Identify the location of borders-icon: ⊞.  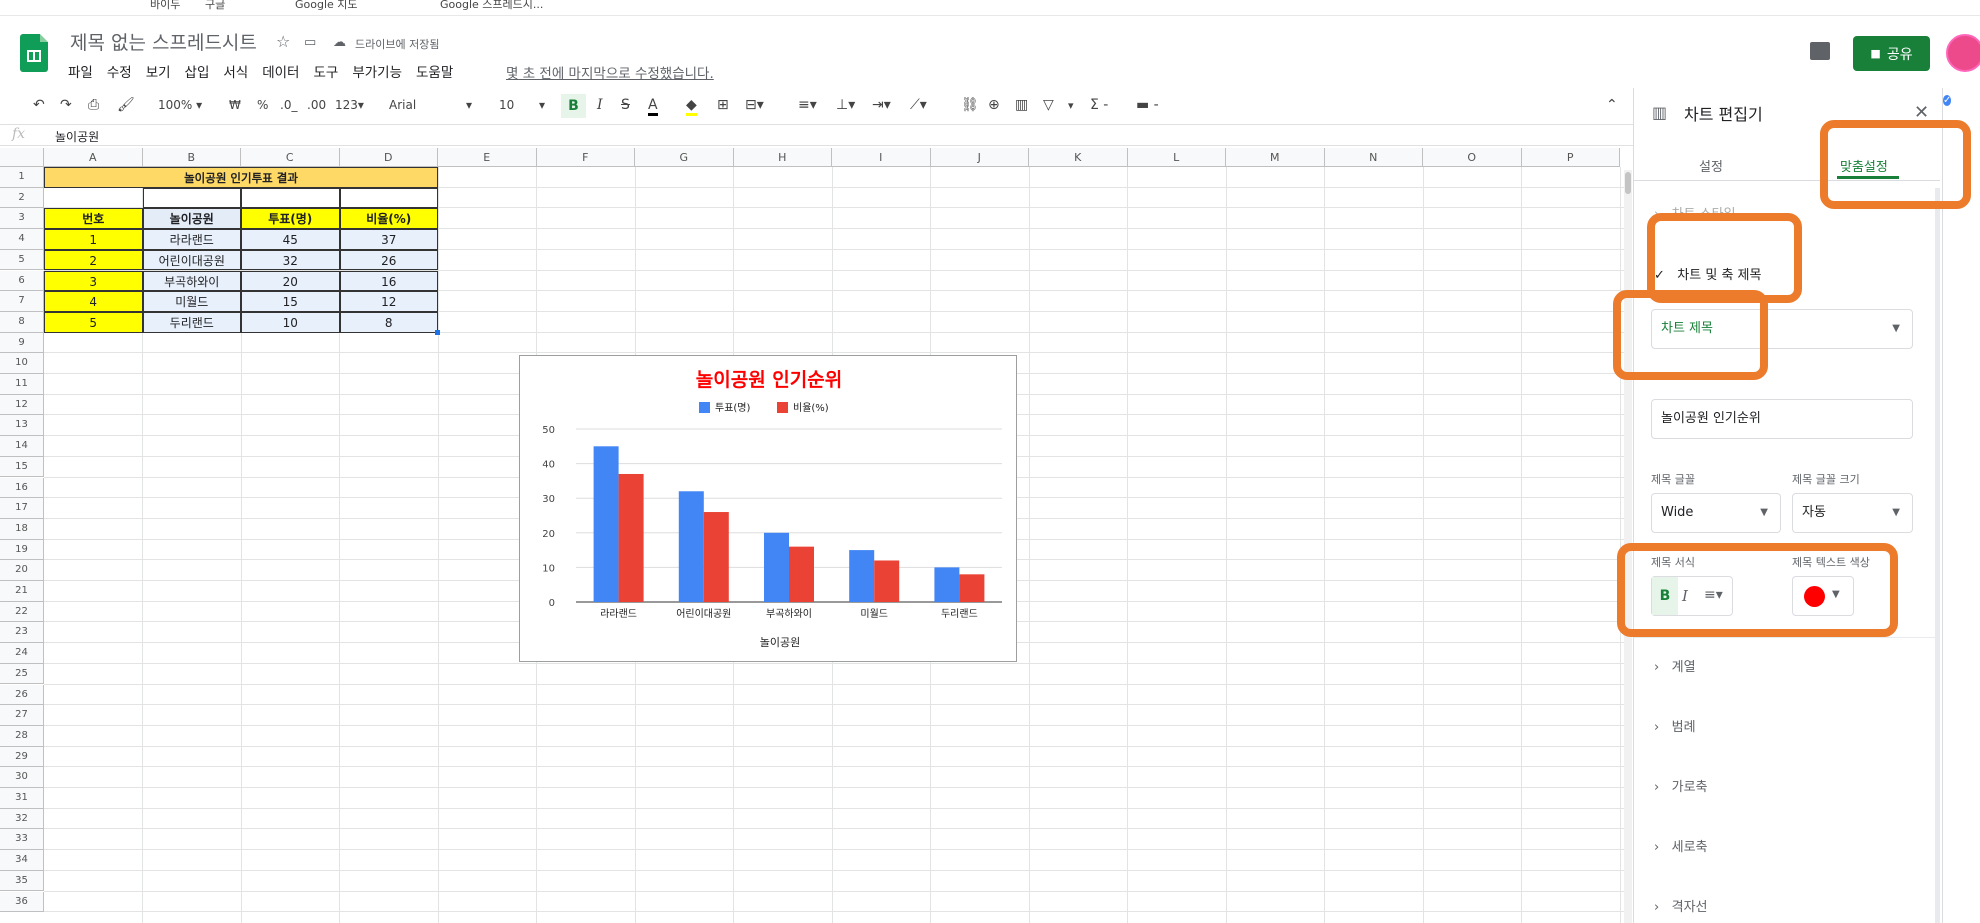
(723, 105).